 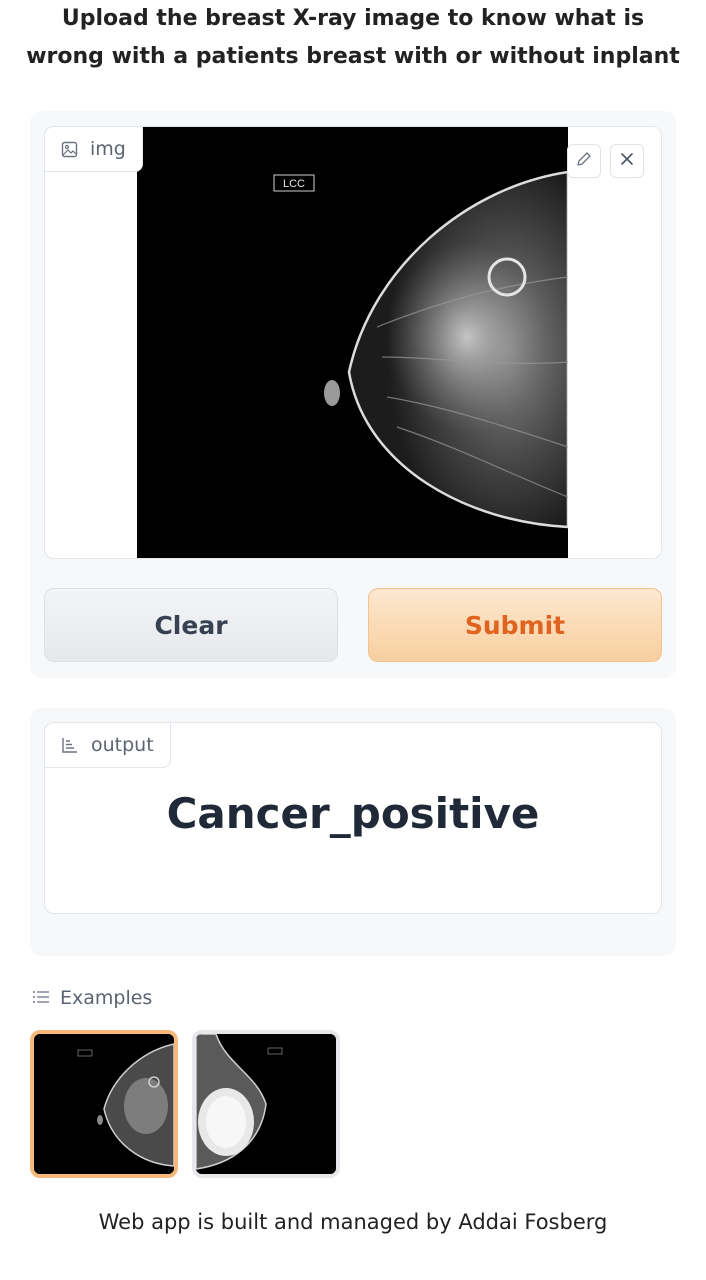 I want to click on output-label-text: output, so click(x=122, y=745).